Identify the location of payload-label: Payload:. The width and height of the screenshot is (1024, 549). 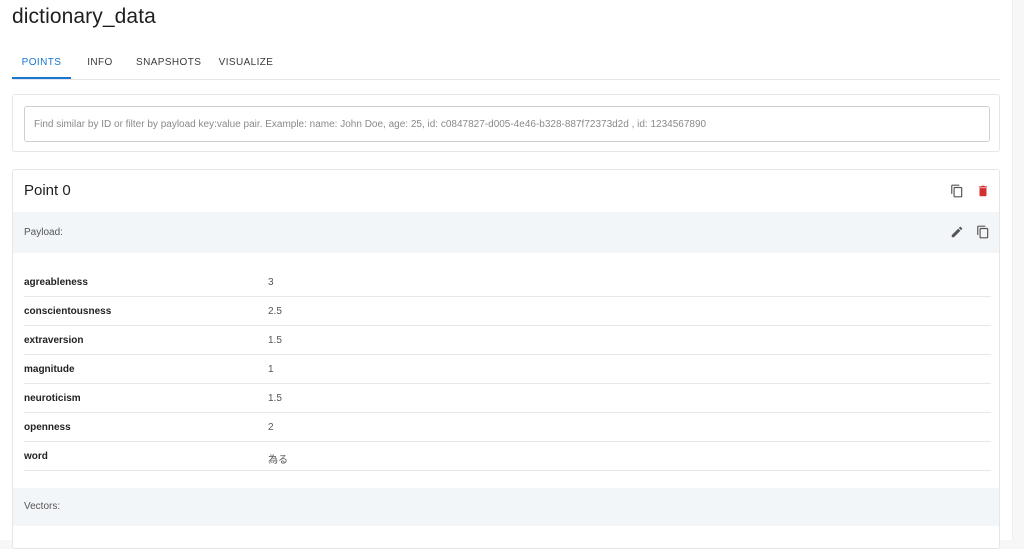
(43, 232).